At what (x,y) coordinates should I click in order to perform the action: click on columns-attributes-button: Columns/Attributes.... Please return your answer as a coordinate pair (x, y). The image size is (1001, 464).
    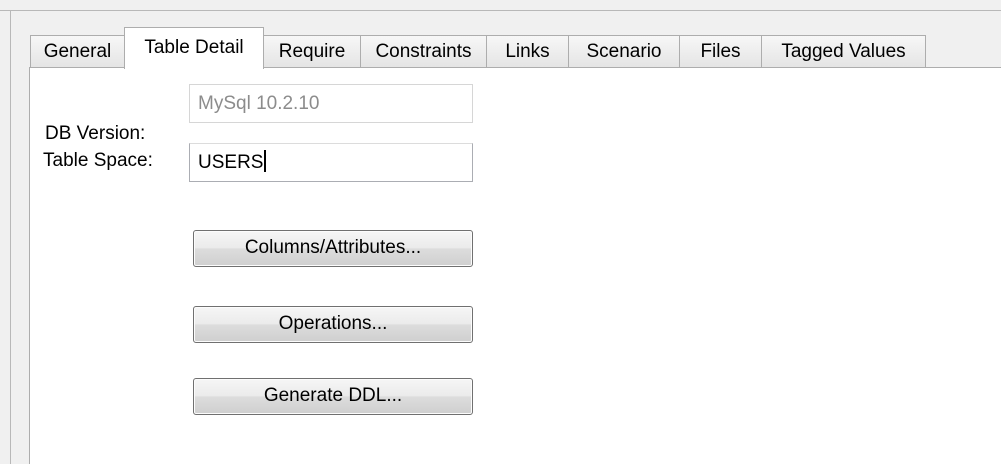
    Looking at the image, I should click on (333, 248).